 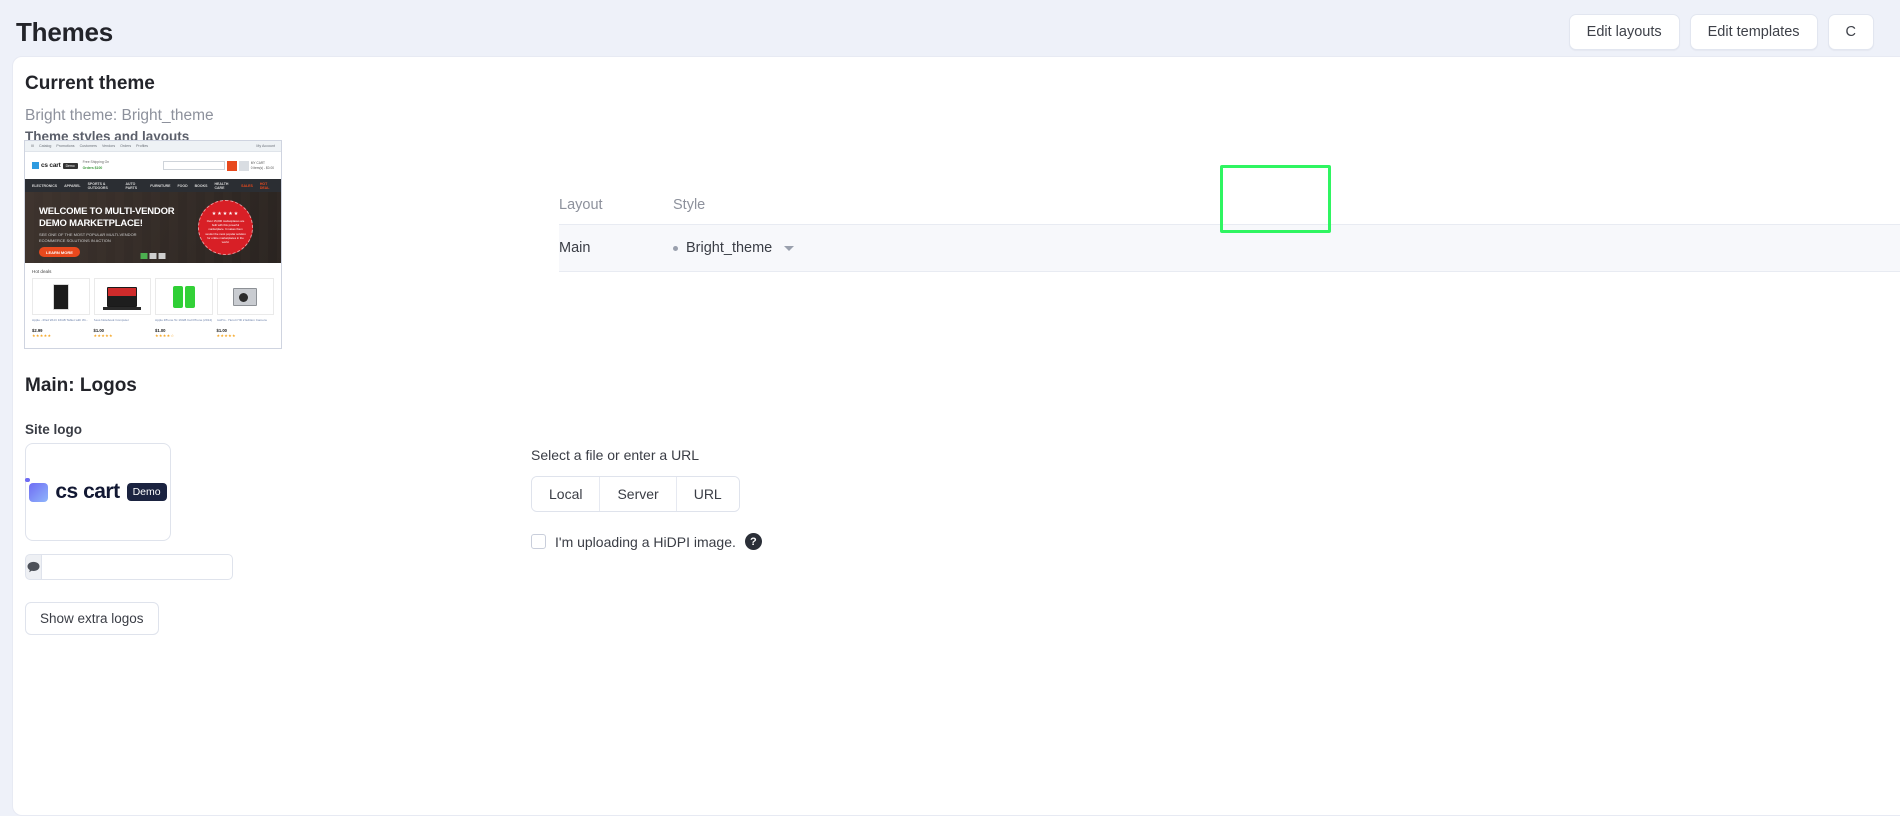 What do you see at coordinates (91, 223) in the screenshot?
I see `preview-hero-title-line2: DEMO MARKETPLACE!` at bounding box center [91, 223].